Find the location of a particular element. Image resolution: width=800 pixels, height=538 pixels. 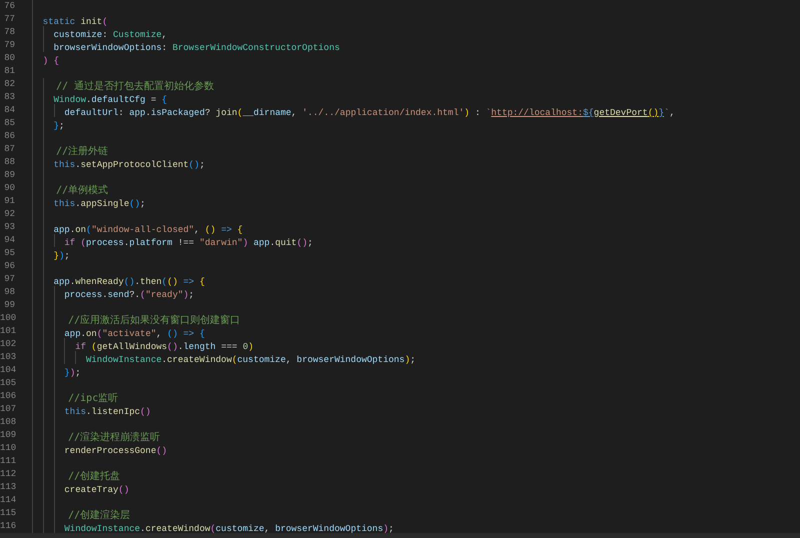

code-line: this.appSingle(); is located at coordinates (99, 204).